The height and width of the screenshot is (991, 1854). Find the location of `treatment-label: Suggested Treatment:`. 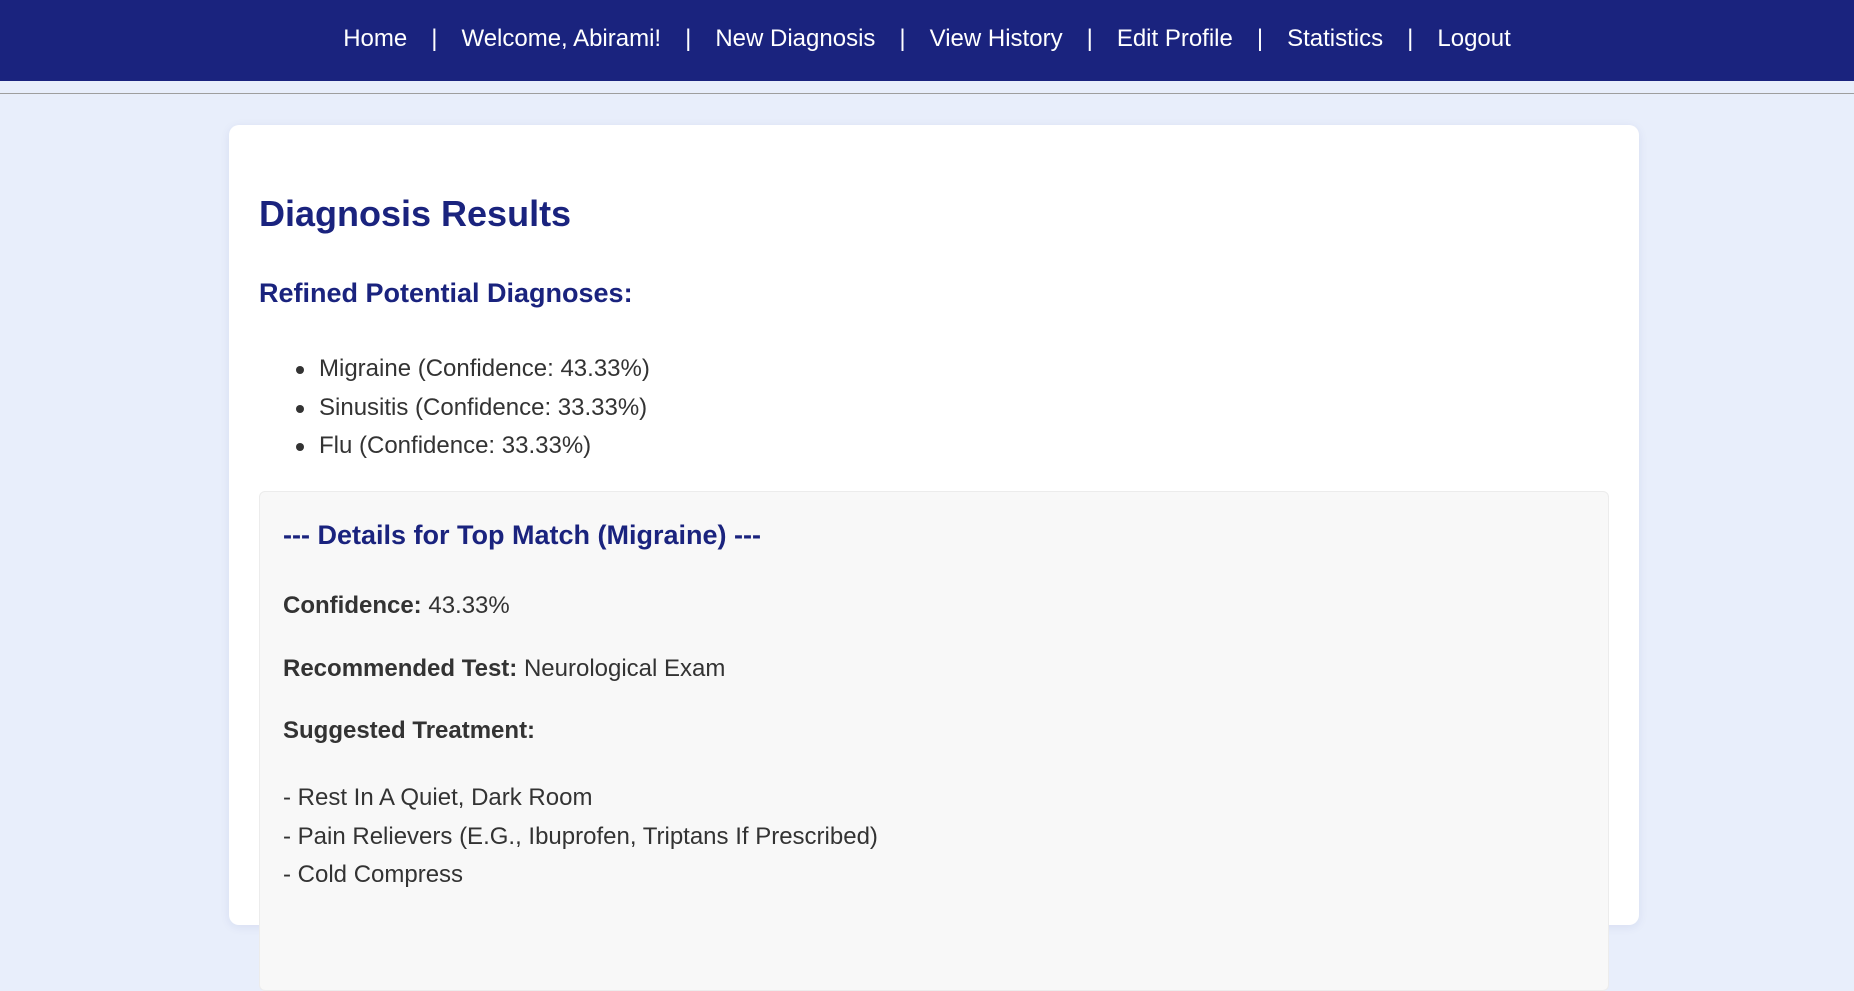

treatment-label: Suggested Treatment: is located at coordinates (409, 730).